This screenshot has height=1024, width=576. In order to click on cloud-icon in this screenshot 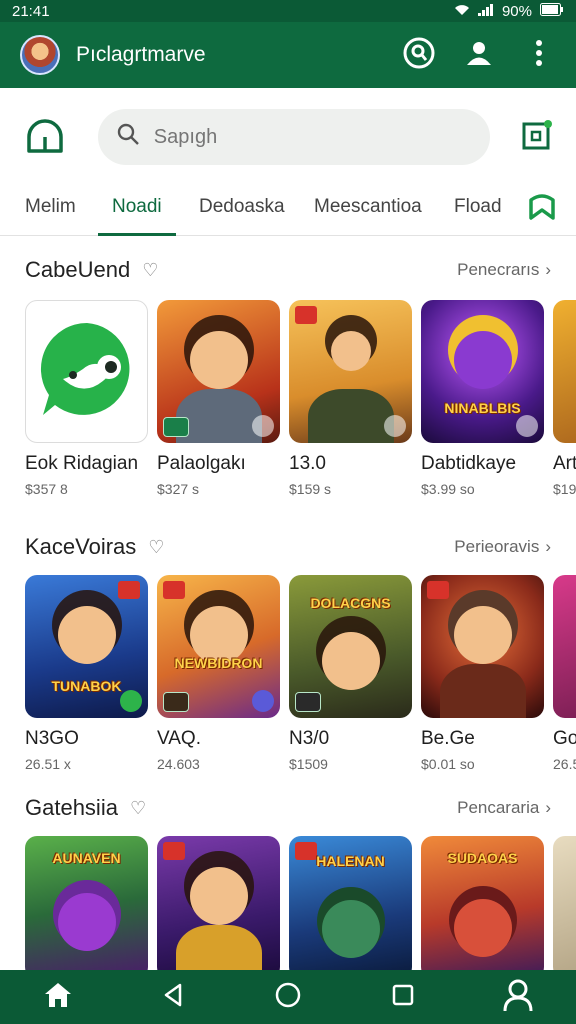, I will do `click(45, 137)`.